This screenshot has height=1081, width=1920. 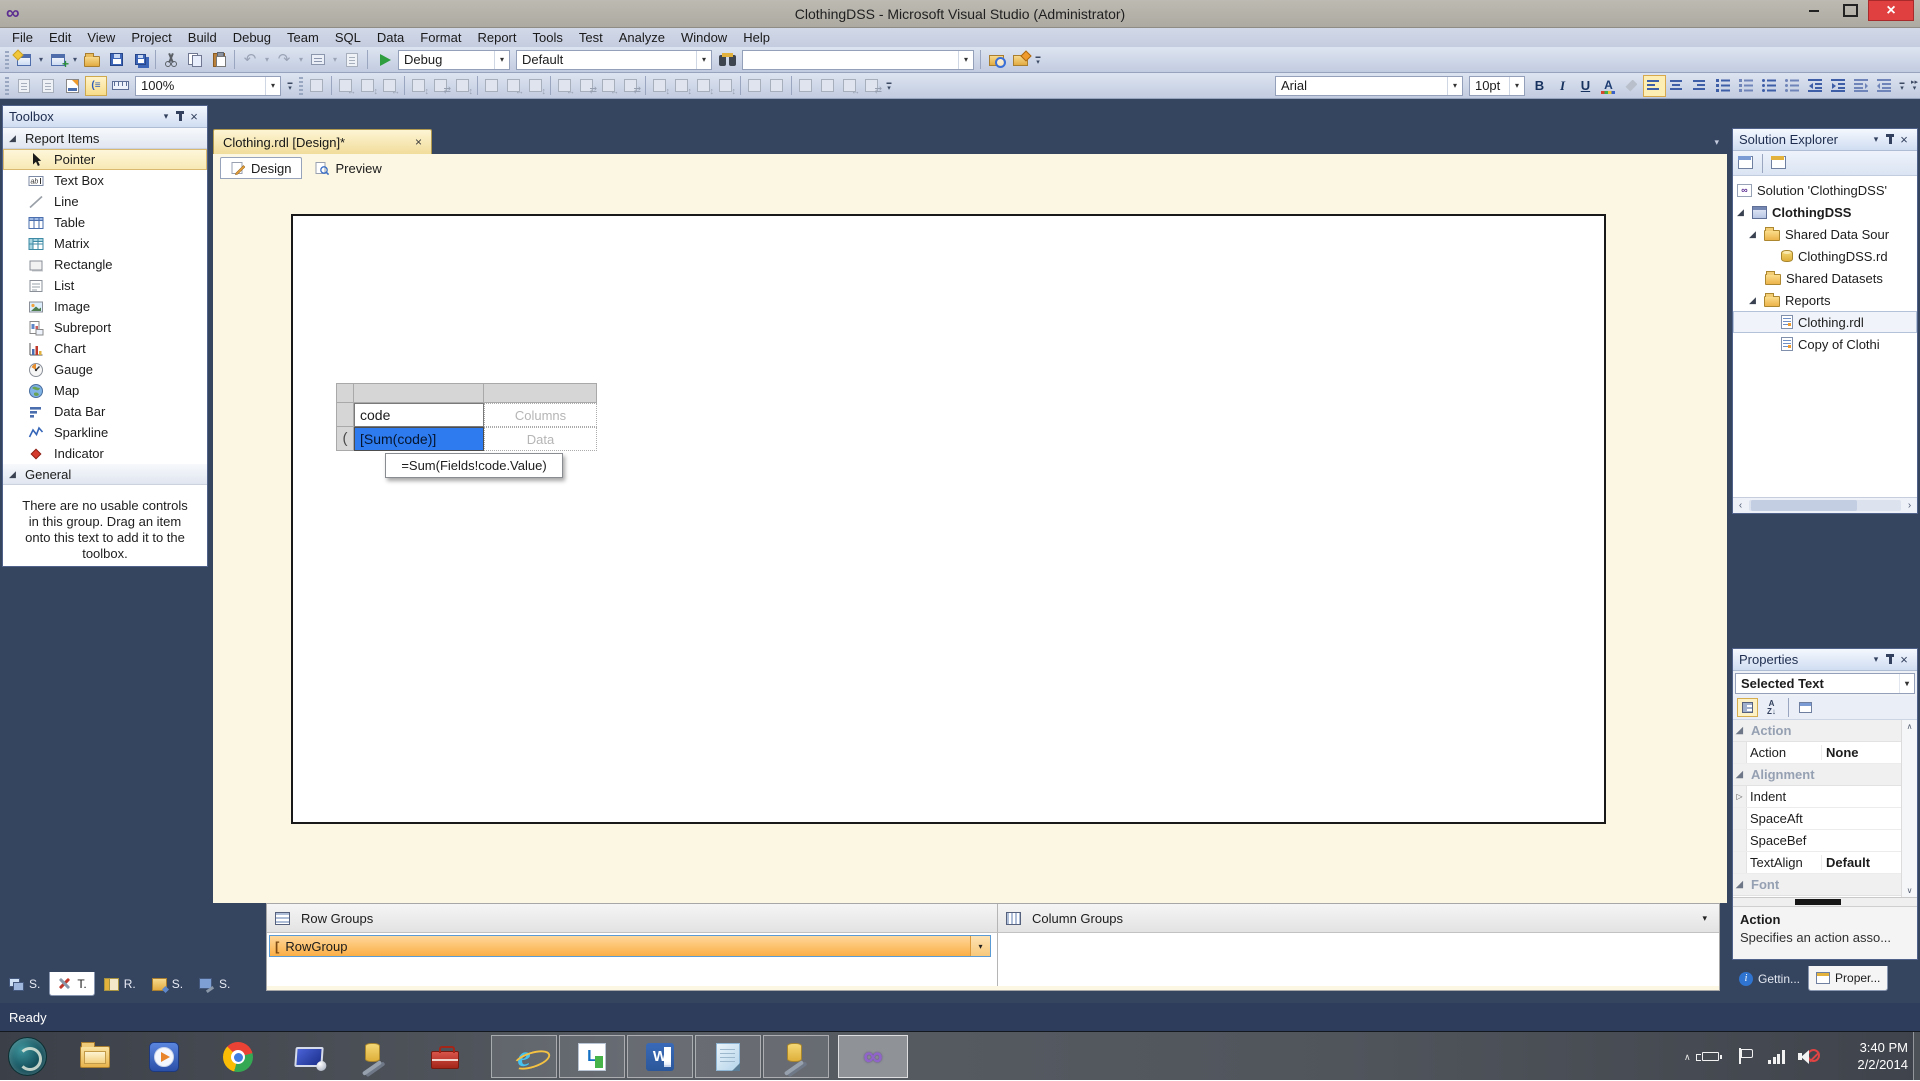 I want to click on copy-button, so click(x=195, y=60).